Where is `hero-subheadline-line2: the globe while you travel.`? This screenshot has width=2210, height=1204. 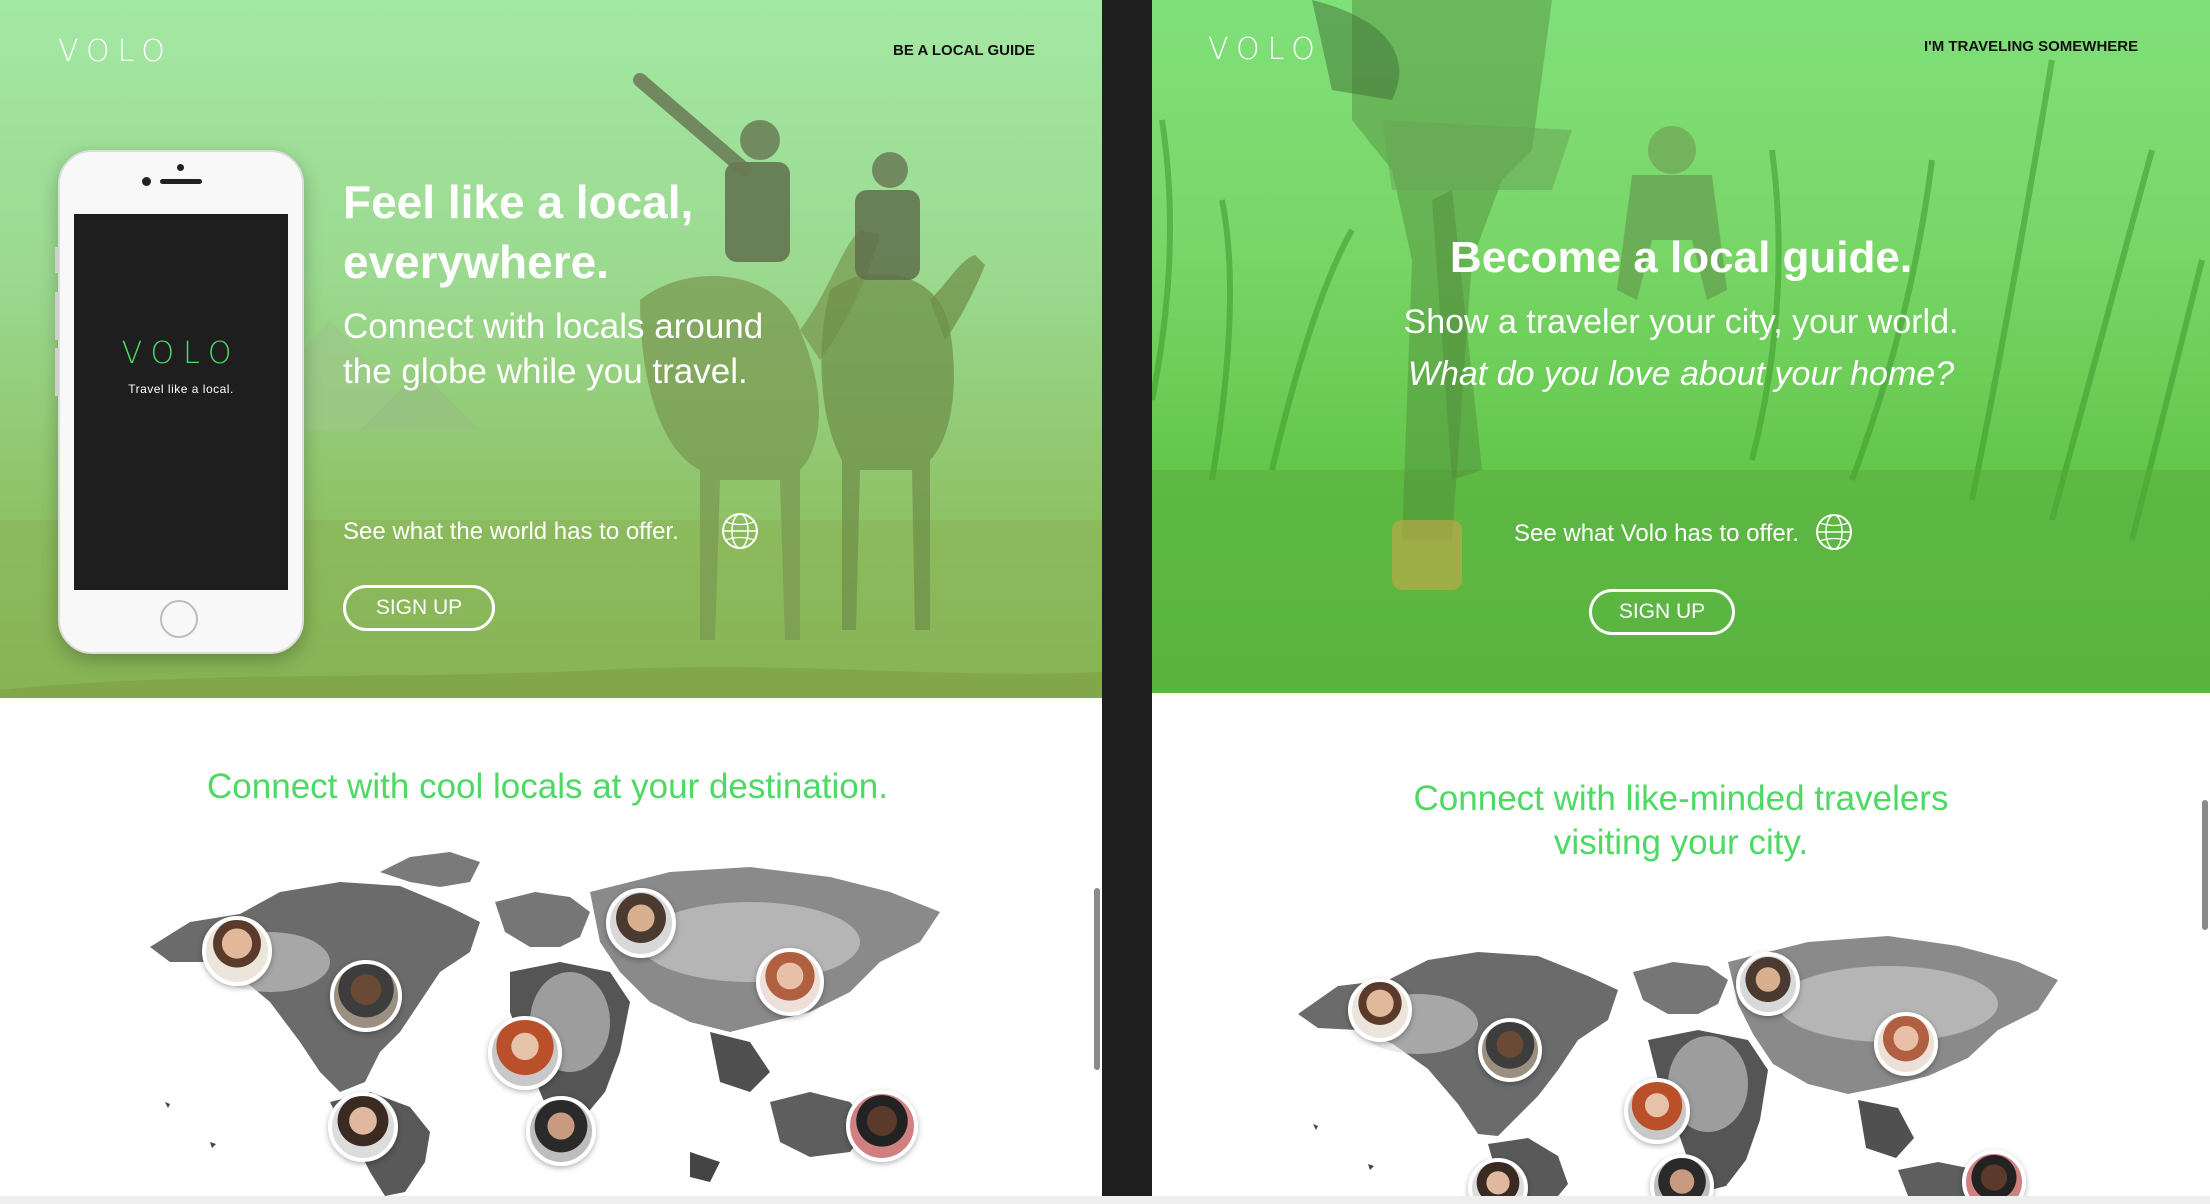
hero-subheadline-line2: the globe while you travel. is located at coordinates (545, 371).